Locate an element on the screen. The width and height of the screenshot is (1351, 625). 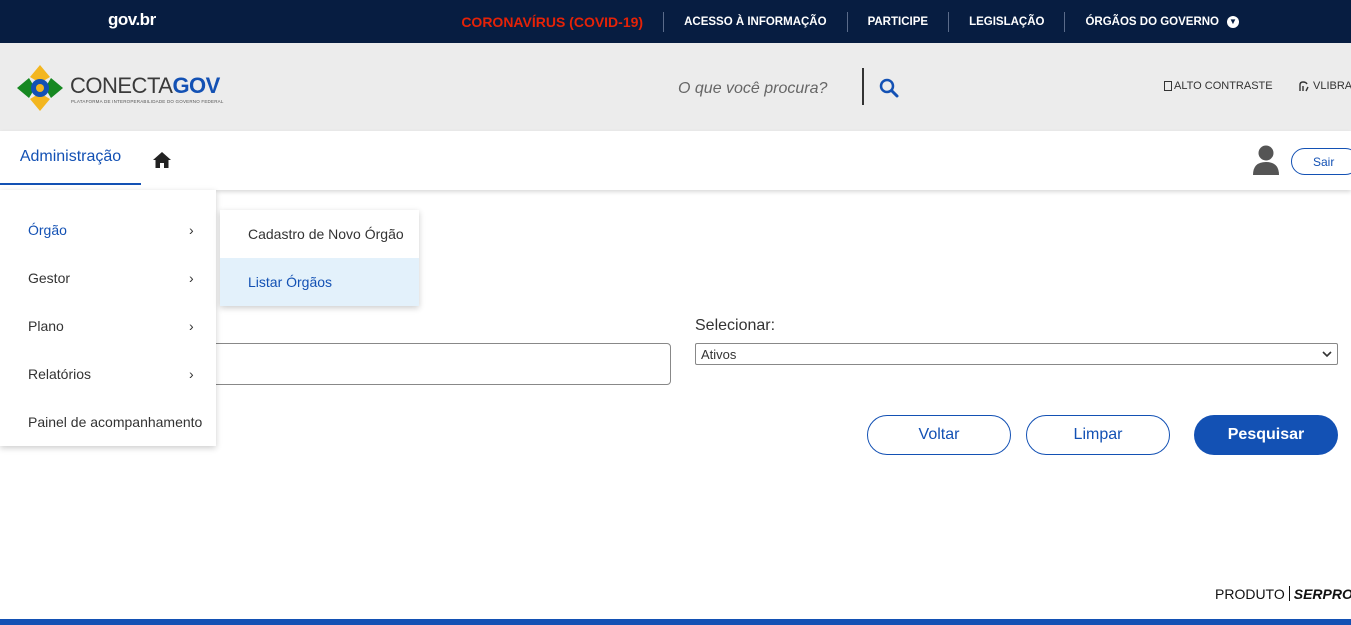
logout-button: Sair is located at coordinates (1321, 161).